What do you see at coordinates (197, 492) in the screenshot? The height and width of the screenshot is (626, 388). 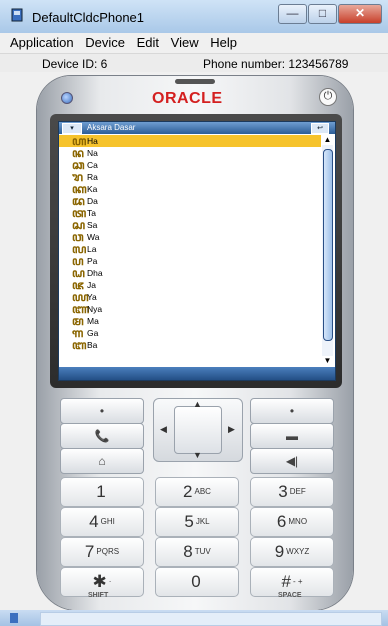 I see `number-key: 2 ABC` at bounding box center [197, 492].